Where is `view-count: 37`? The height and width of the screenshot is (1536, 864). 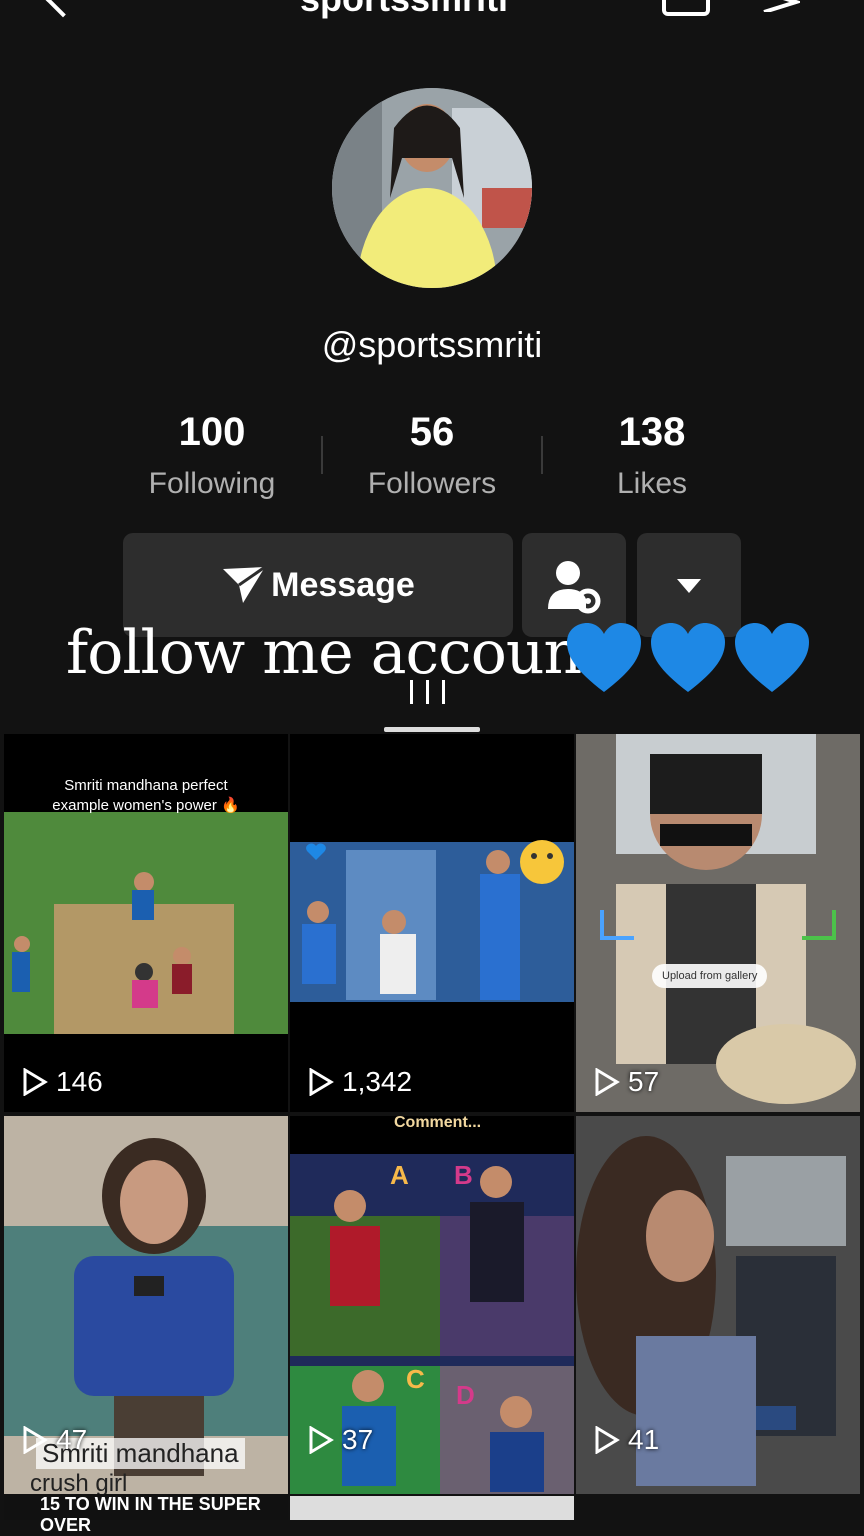
view-count: 37 is located at coordinates (340, 1440).